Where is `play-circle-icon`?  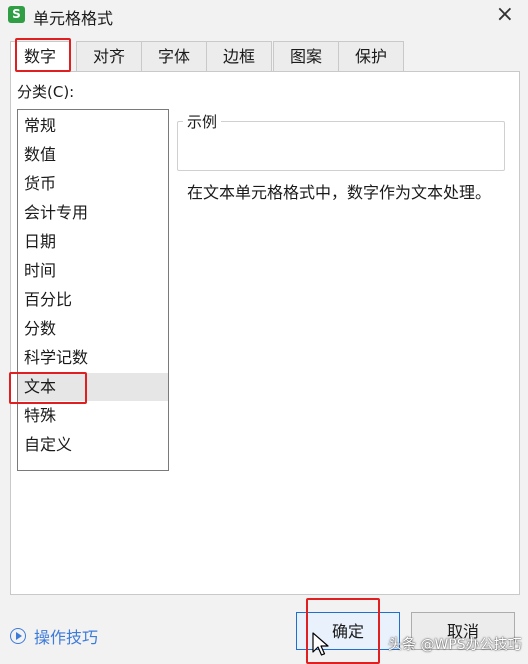 play-circle-icon is located at coordinates (18, 636).